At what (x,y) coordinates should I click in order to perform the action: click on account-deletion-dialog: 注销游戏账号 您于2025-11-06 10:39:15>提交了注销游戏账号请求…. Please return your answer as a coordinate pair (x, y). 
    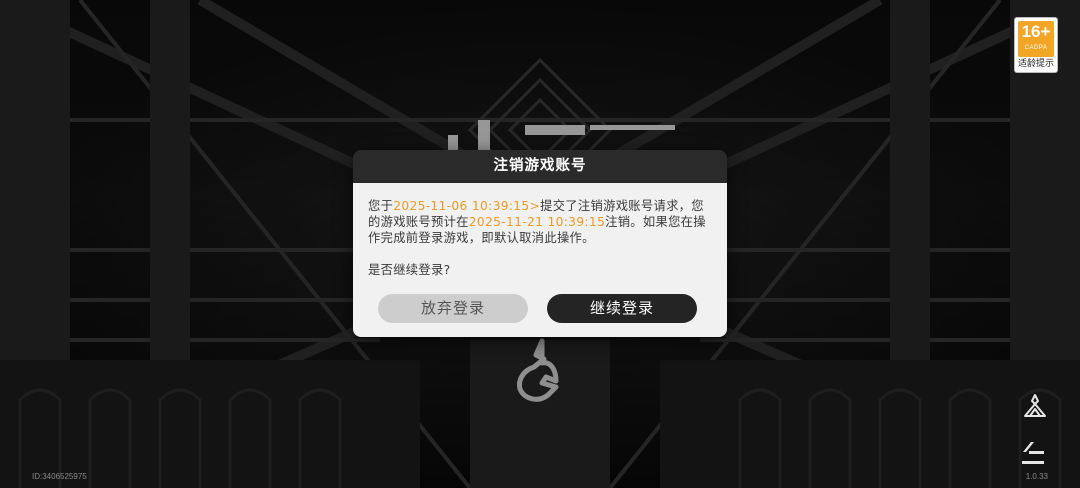
    Looking at the image, I should click on (540, 243).